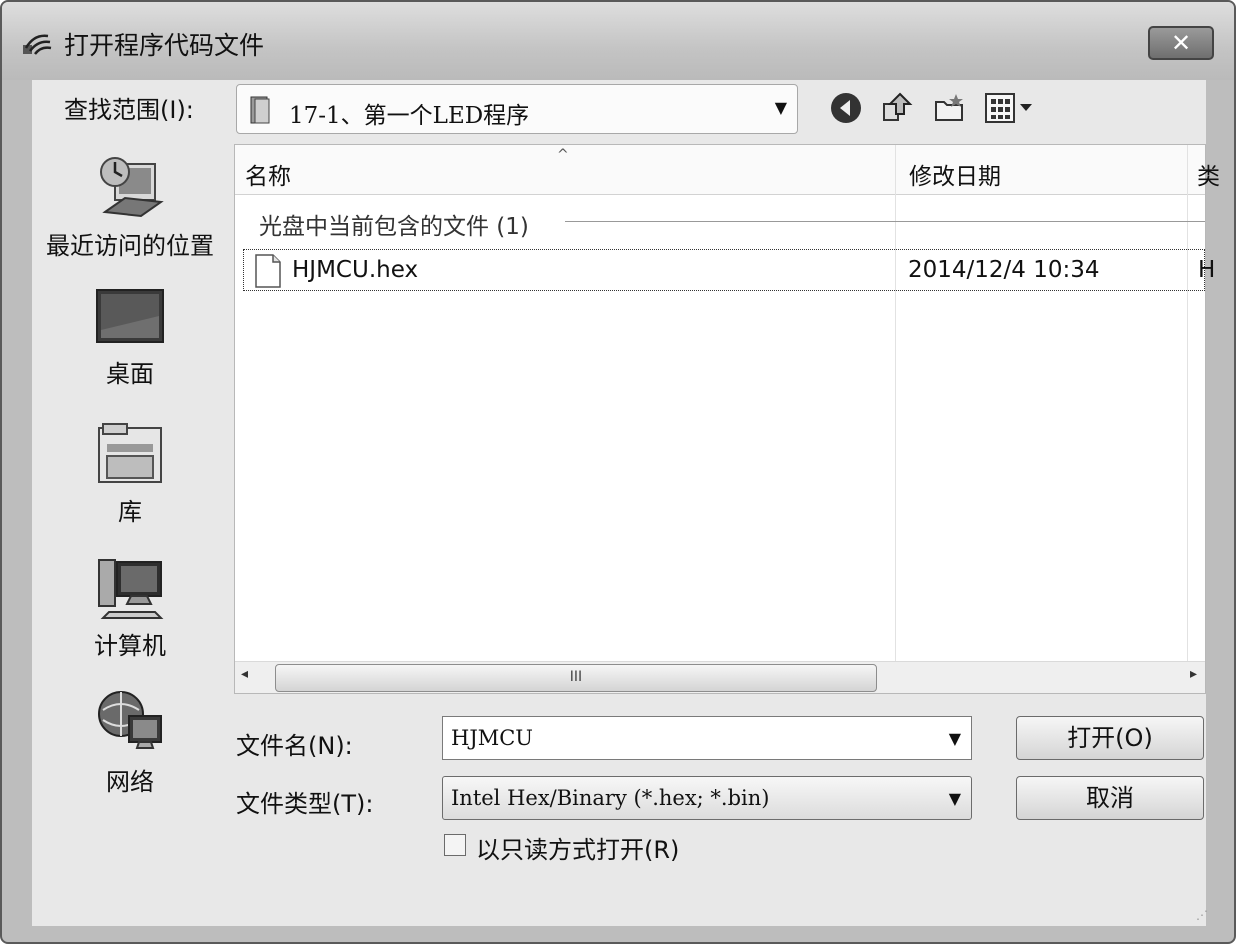  Describe the element at coordinates (576, 678) in the screenshot. I see `scrollbar-thumb: III` at that location.